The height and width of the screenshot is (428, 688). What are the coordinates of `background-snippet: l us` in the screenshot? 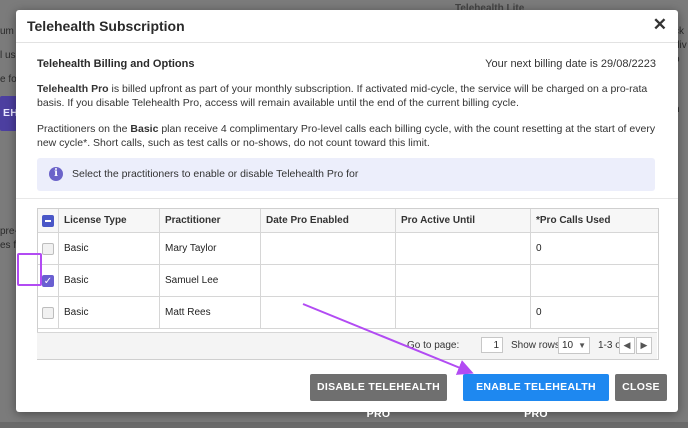 It's located at (8, 55).